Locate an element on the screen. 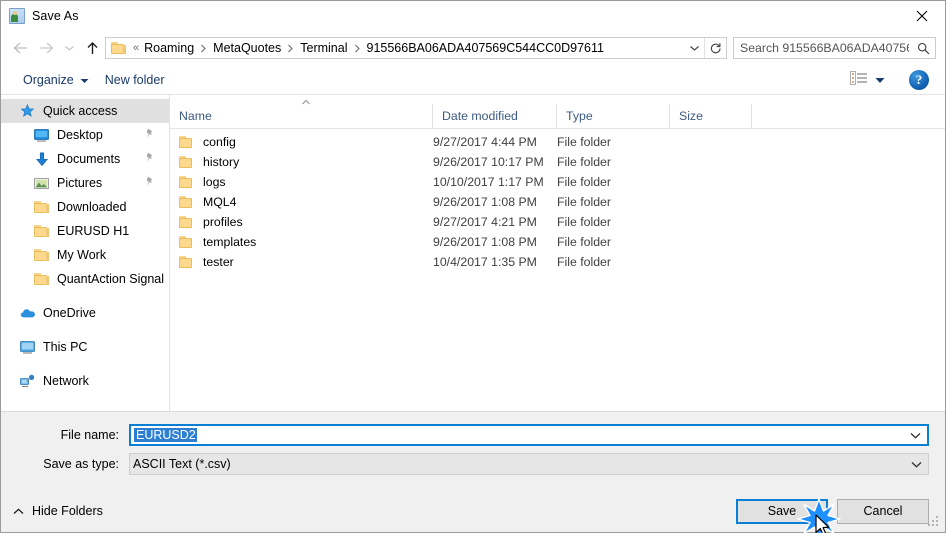  file-name-cell: history is located at coordinates (301, 162).